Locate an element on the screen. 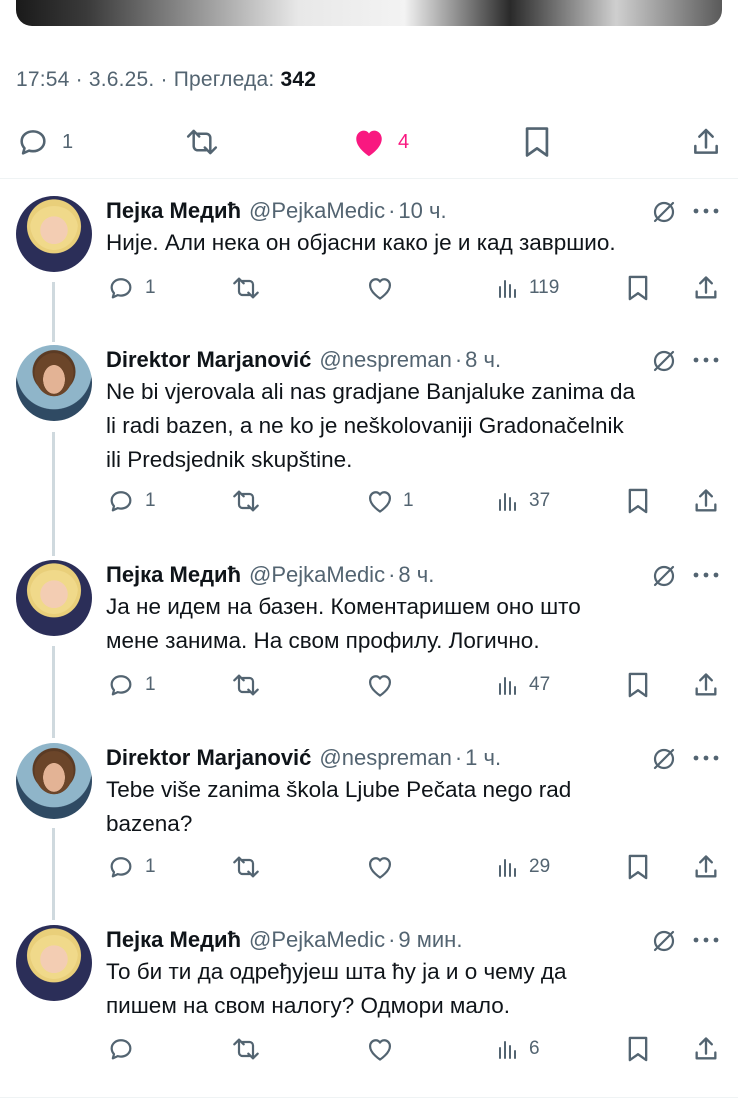 Image resolution: width=738 pixels, height=1100 pixels. tweet-time: 10 ч. is located at coordinates (422, 211).